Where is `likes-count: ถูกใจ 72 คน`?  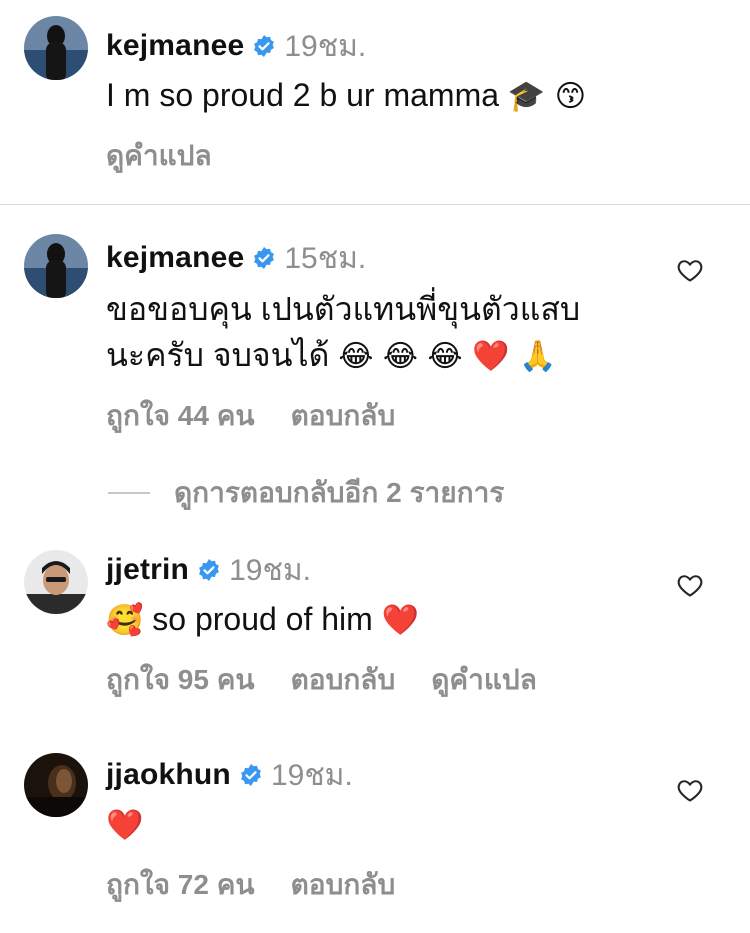 likes-count: ถูกใจ 72 คน is located at coordinates (180, 885).